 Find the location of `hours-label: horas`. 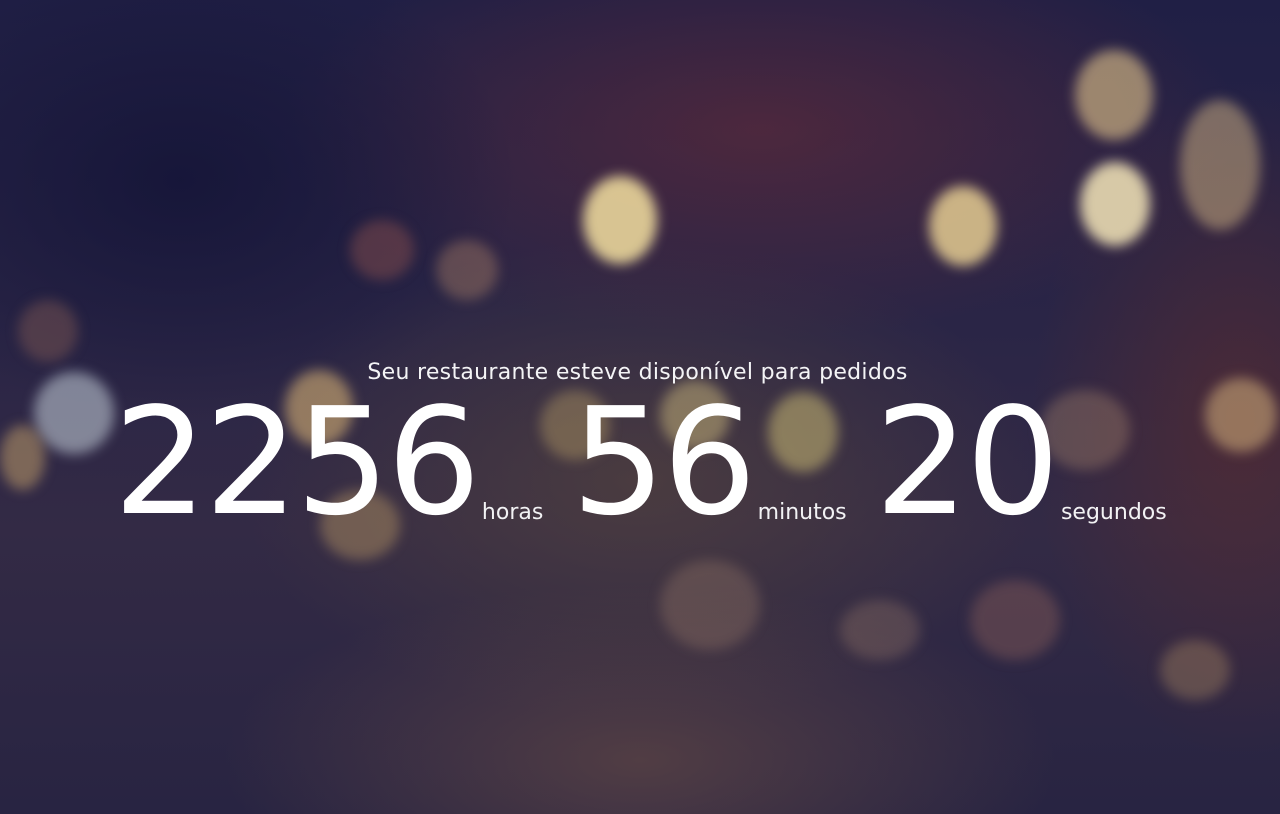

hours-label: horas is located at coordinates (512, 512).